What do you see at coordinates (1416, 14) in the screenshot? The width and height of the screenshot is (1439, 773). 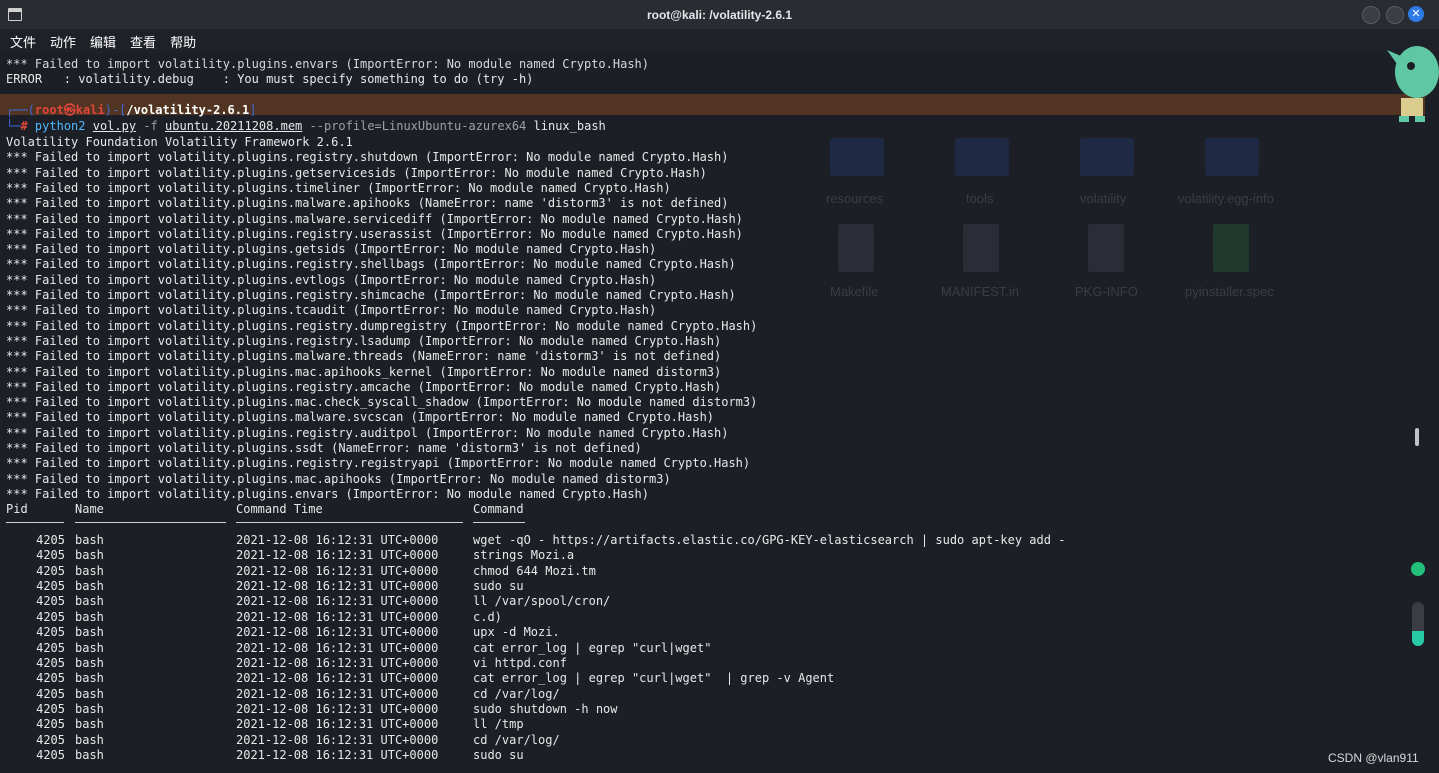 I see `close-button: ✕` at bounding box center [1416, 14].